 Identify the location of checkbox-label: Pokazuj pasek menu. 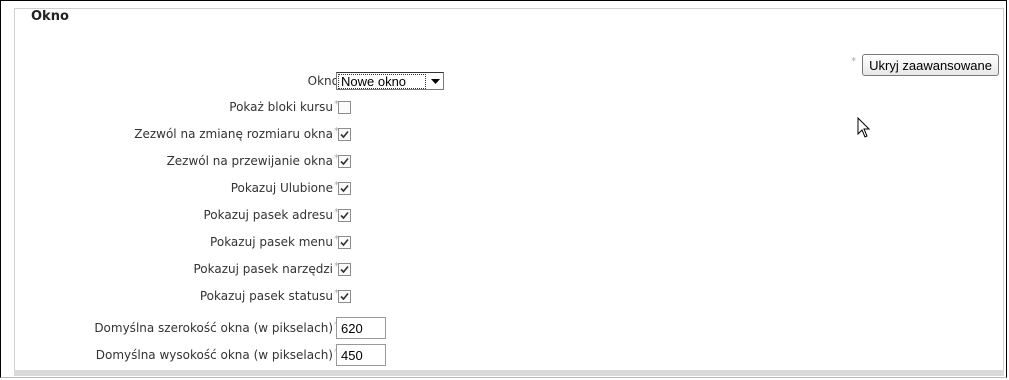
(271, 242).